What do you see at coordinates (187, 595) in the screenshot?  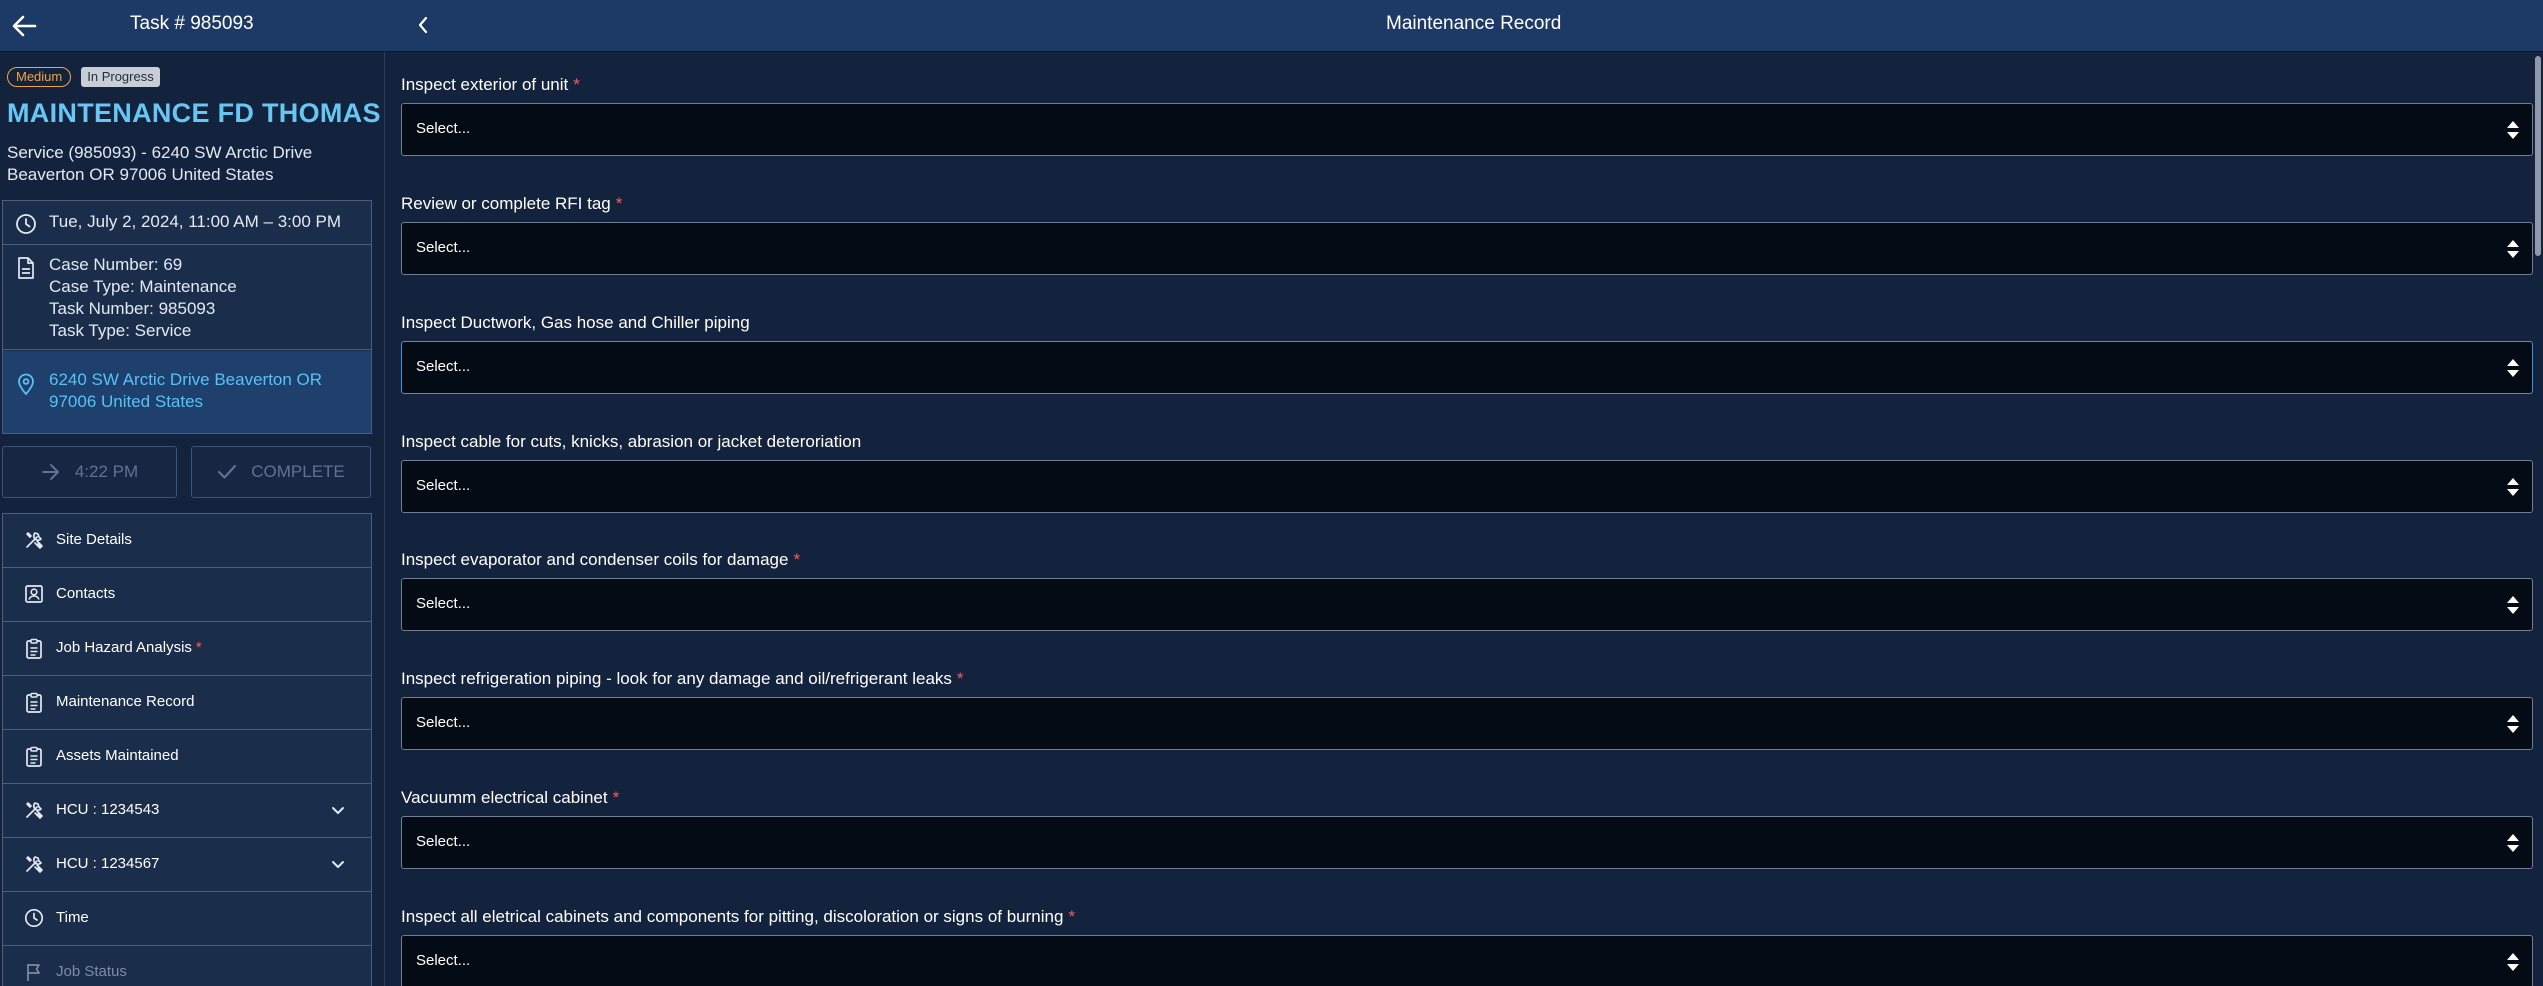 I see `sidebar-item-contacts: Contacts` at bounding box center [187, 595].